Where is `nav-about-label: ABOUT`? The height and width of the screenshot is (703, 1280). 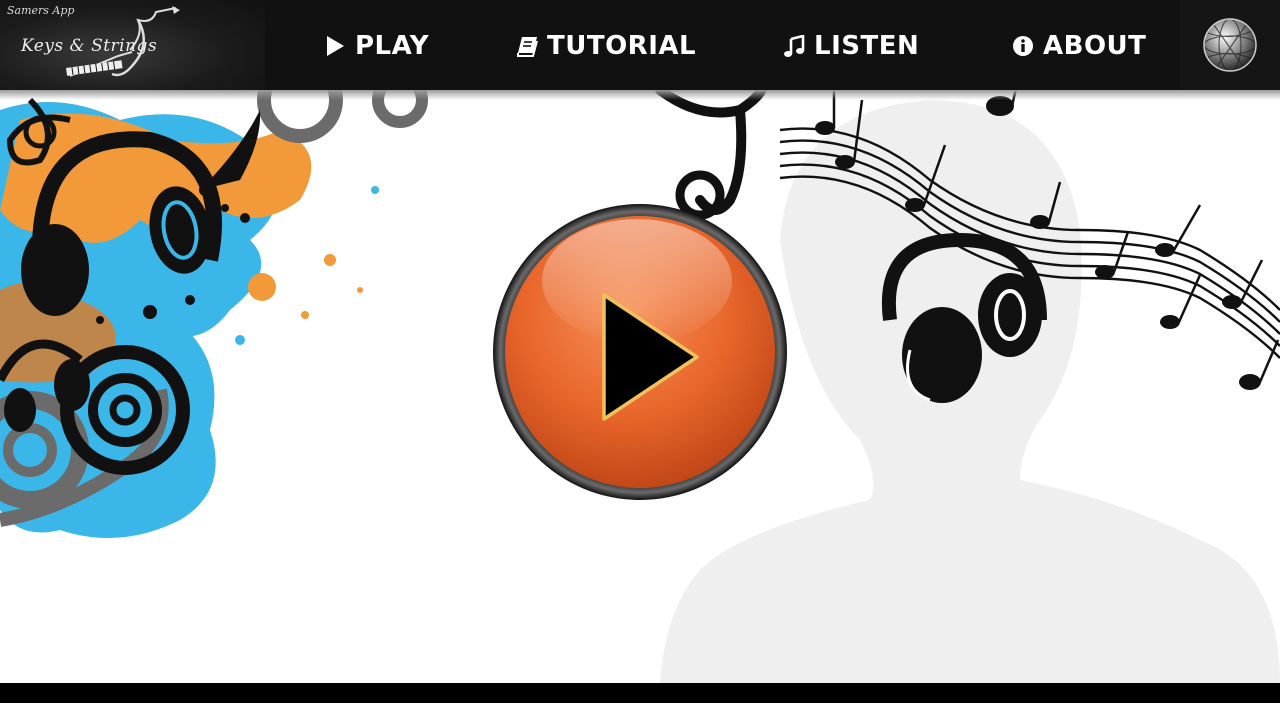
nav-about-label: ABOUT is located at coordinates (1095, 46).